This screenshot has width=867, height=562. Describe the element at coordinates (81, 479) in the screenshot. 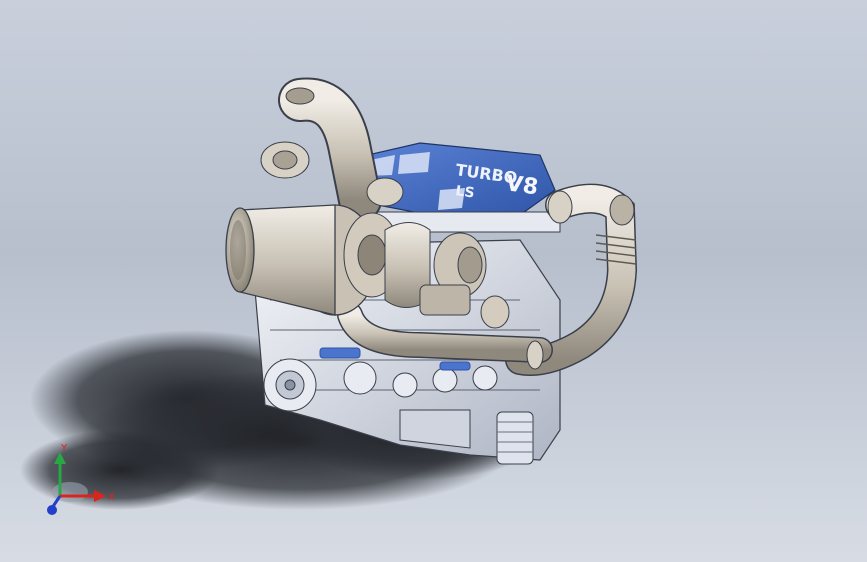

I see `coordinate-triad: Y X` at that location.